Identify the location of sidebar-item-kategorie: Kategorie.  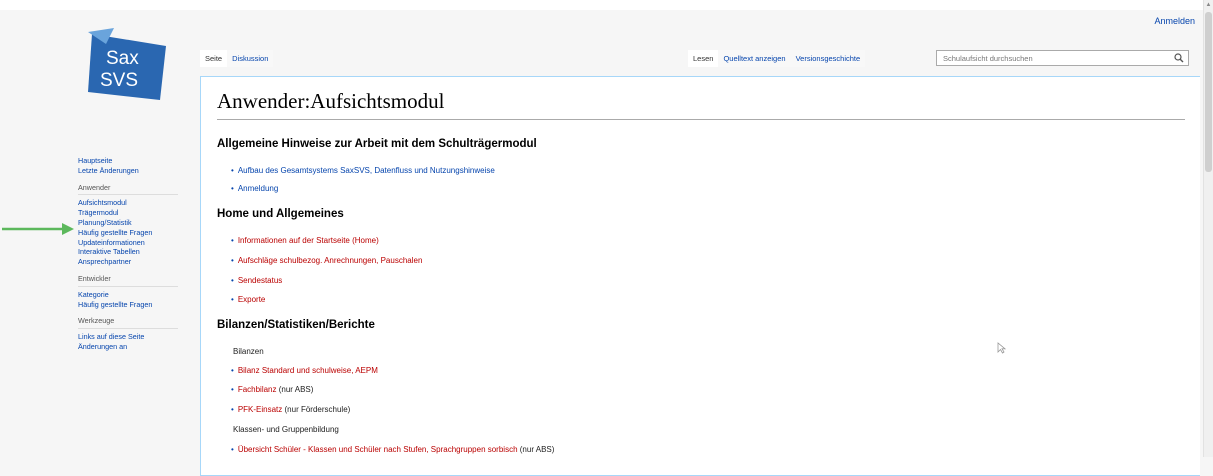
(133, 295).